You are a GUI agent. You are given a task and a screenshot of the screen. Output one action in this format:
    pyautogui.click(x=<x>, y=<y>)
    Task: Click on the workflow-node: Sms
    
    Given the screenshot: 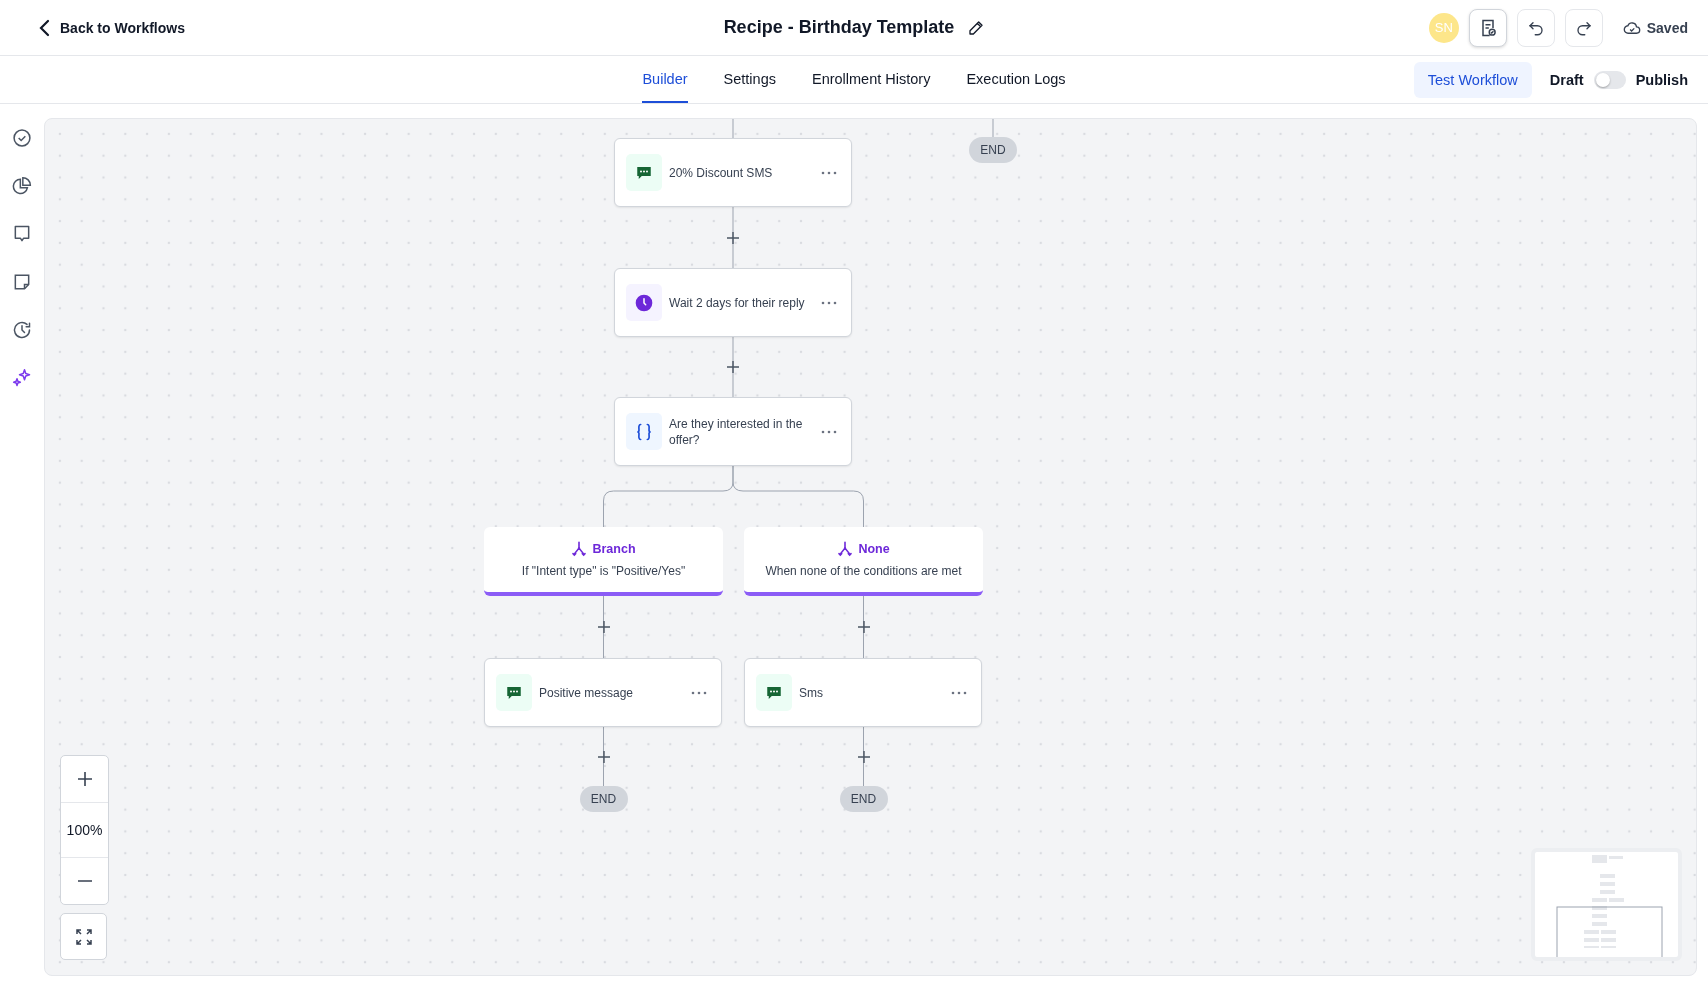 What is the action you would take?
    pyautogui.click(x=863, y=692)
    